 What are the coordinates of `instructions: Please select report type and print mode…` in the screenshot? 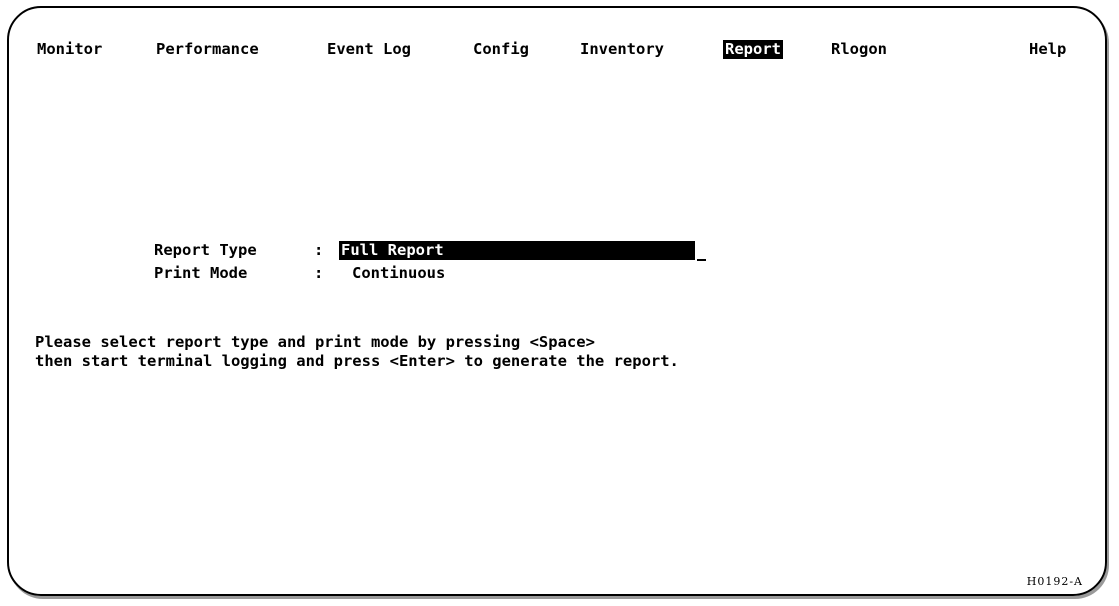 It's located at (357, 352).